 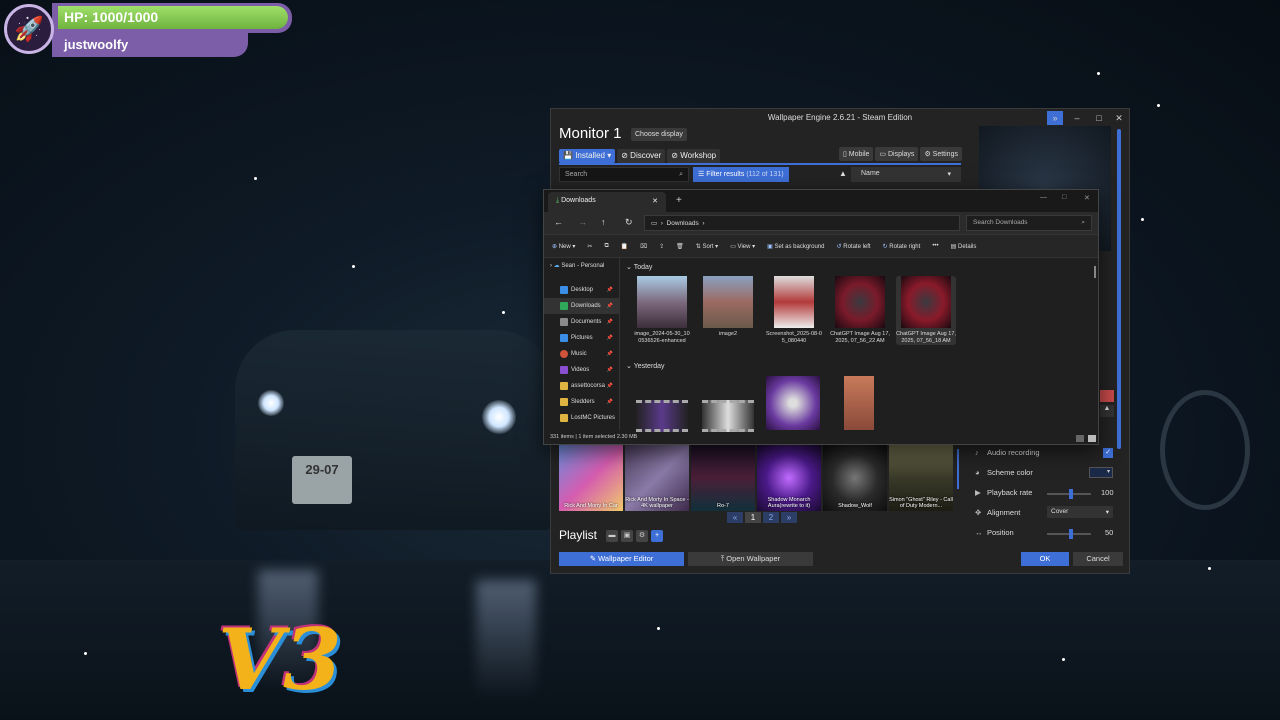 What do you see at coordinates (589, 246) in the screenshot?
I see `cut-icon: ✂` at bounding box center [589, 246].